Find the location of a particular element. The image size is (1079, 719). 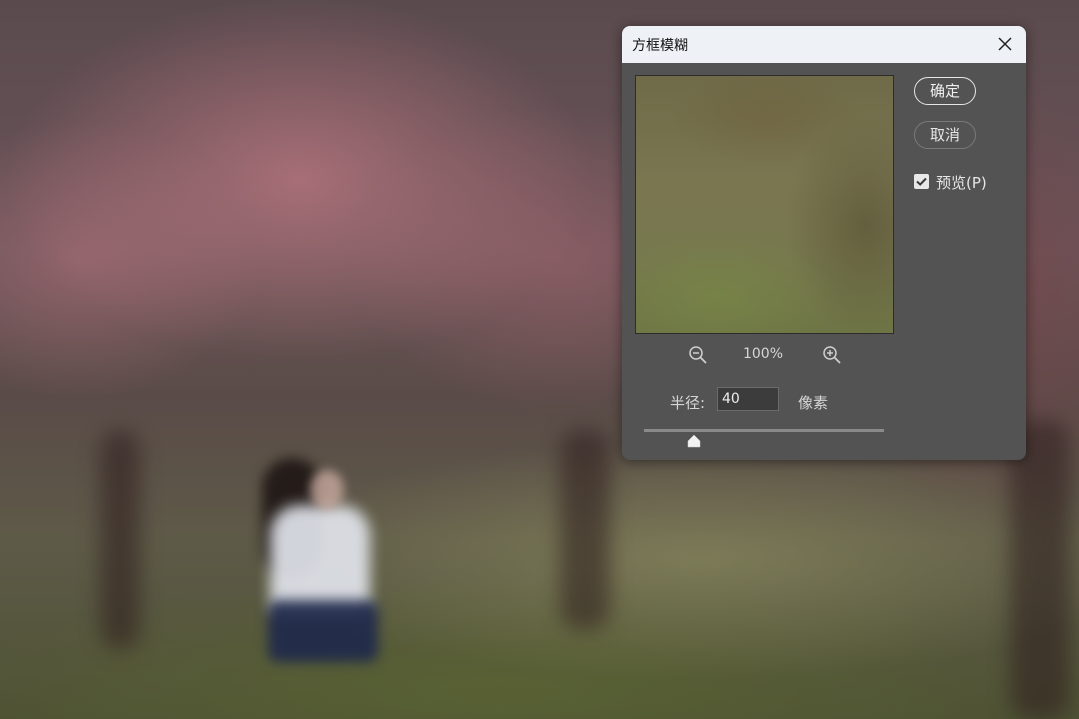

slider-thumb-icon is located at coordinates (694, 440).